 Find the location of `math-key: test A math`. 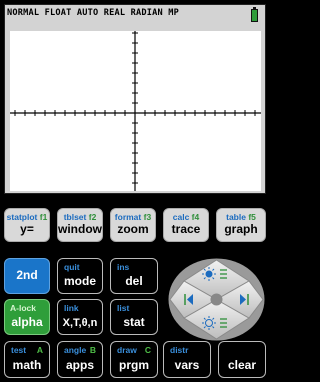

math-key: test A math is located at coordinates (27, 359).